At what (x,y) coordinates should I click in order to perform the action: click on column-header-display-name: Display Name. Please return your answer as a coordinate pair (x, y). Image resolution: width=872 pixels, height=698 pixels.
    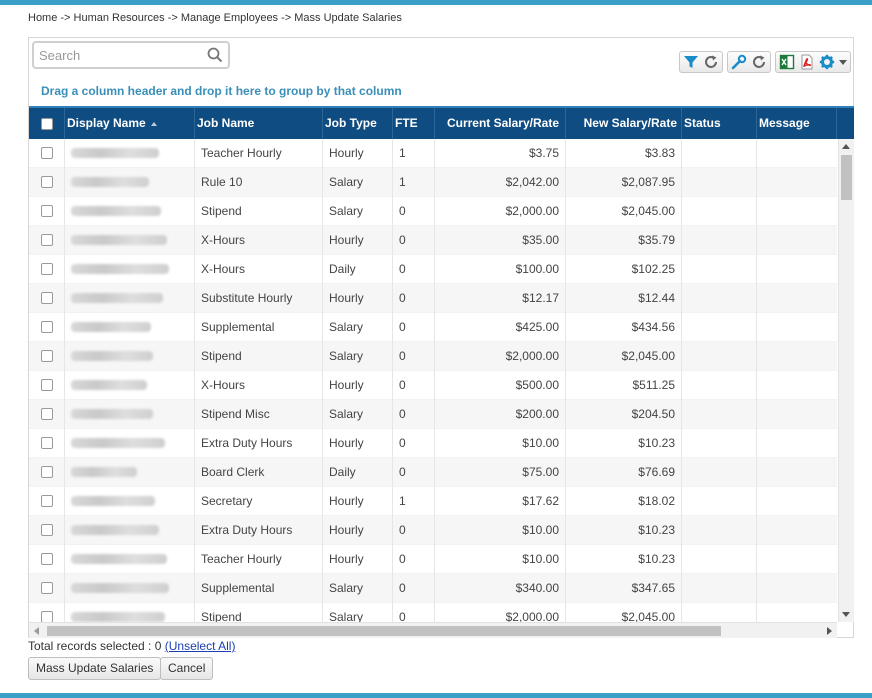
    Looking at the image, I should click on (130, 123).